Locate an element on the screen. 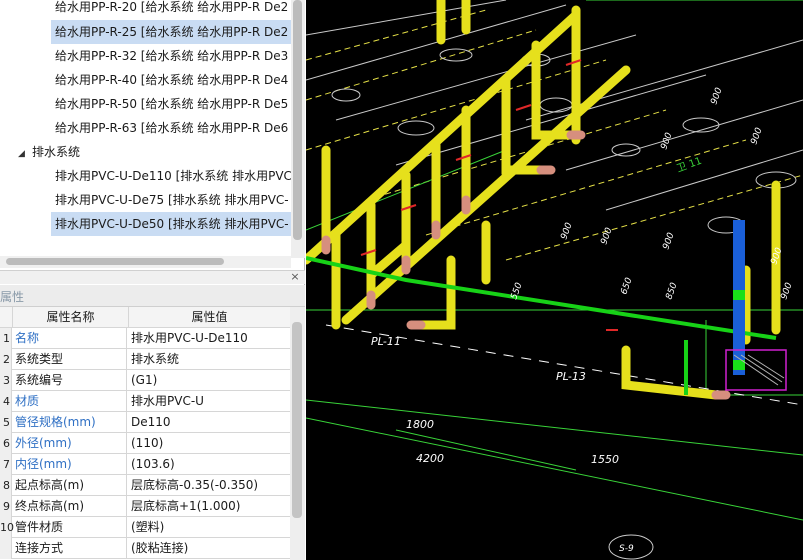  property-name: 名称 is located at coordinates (71, 338).